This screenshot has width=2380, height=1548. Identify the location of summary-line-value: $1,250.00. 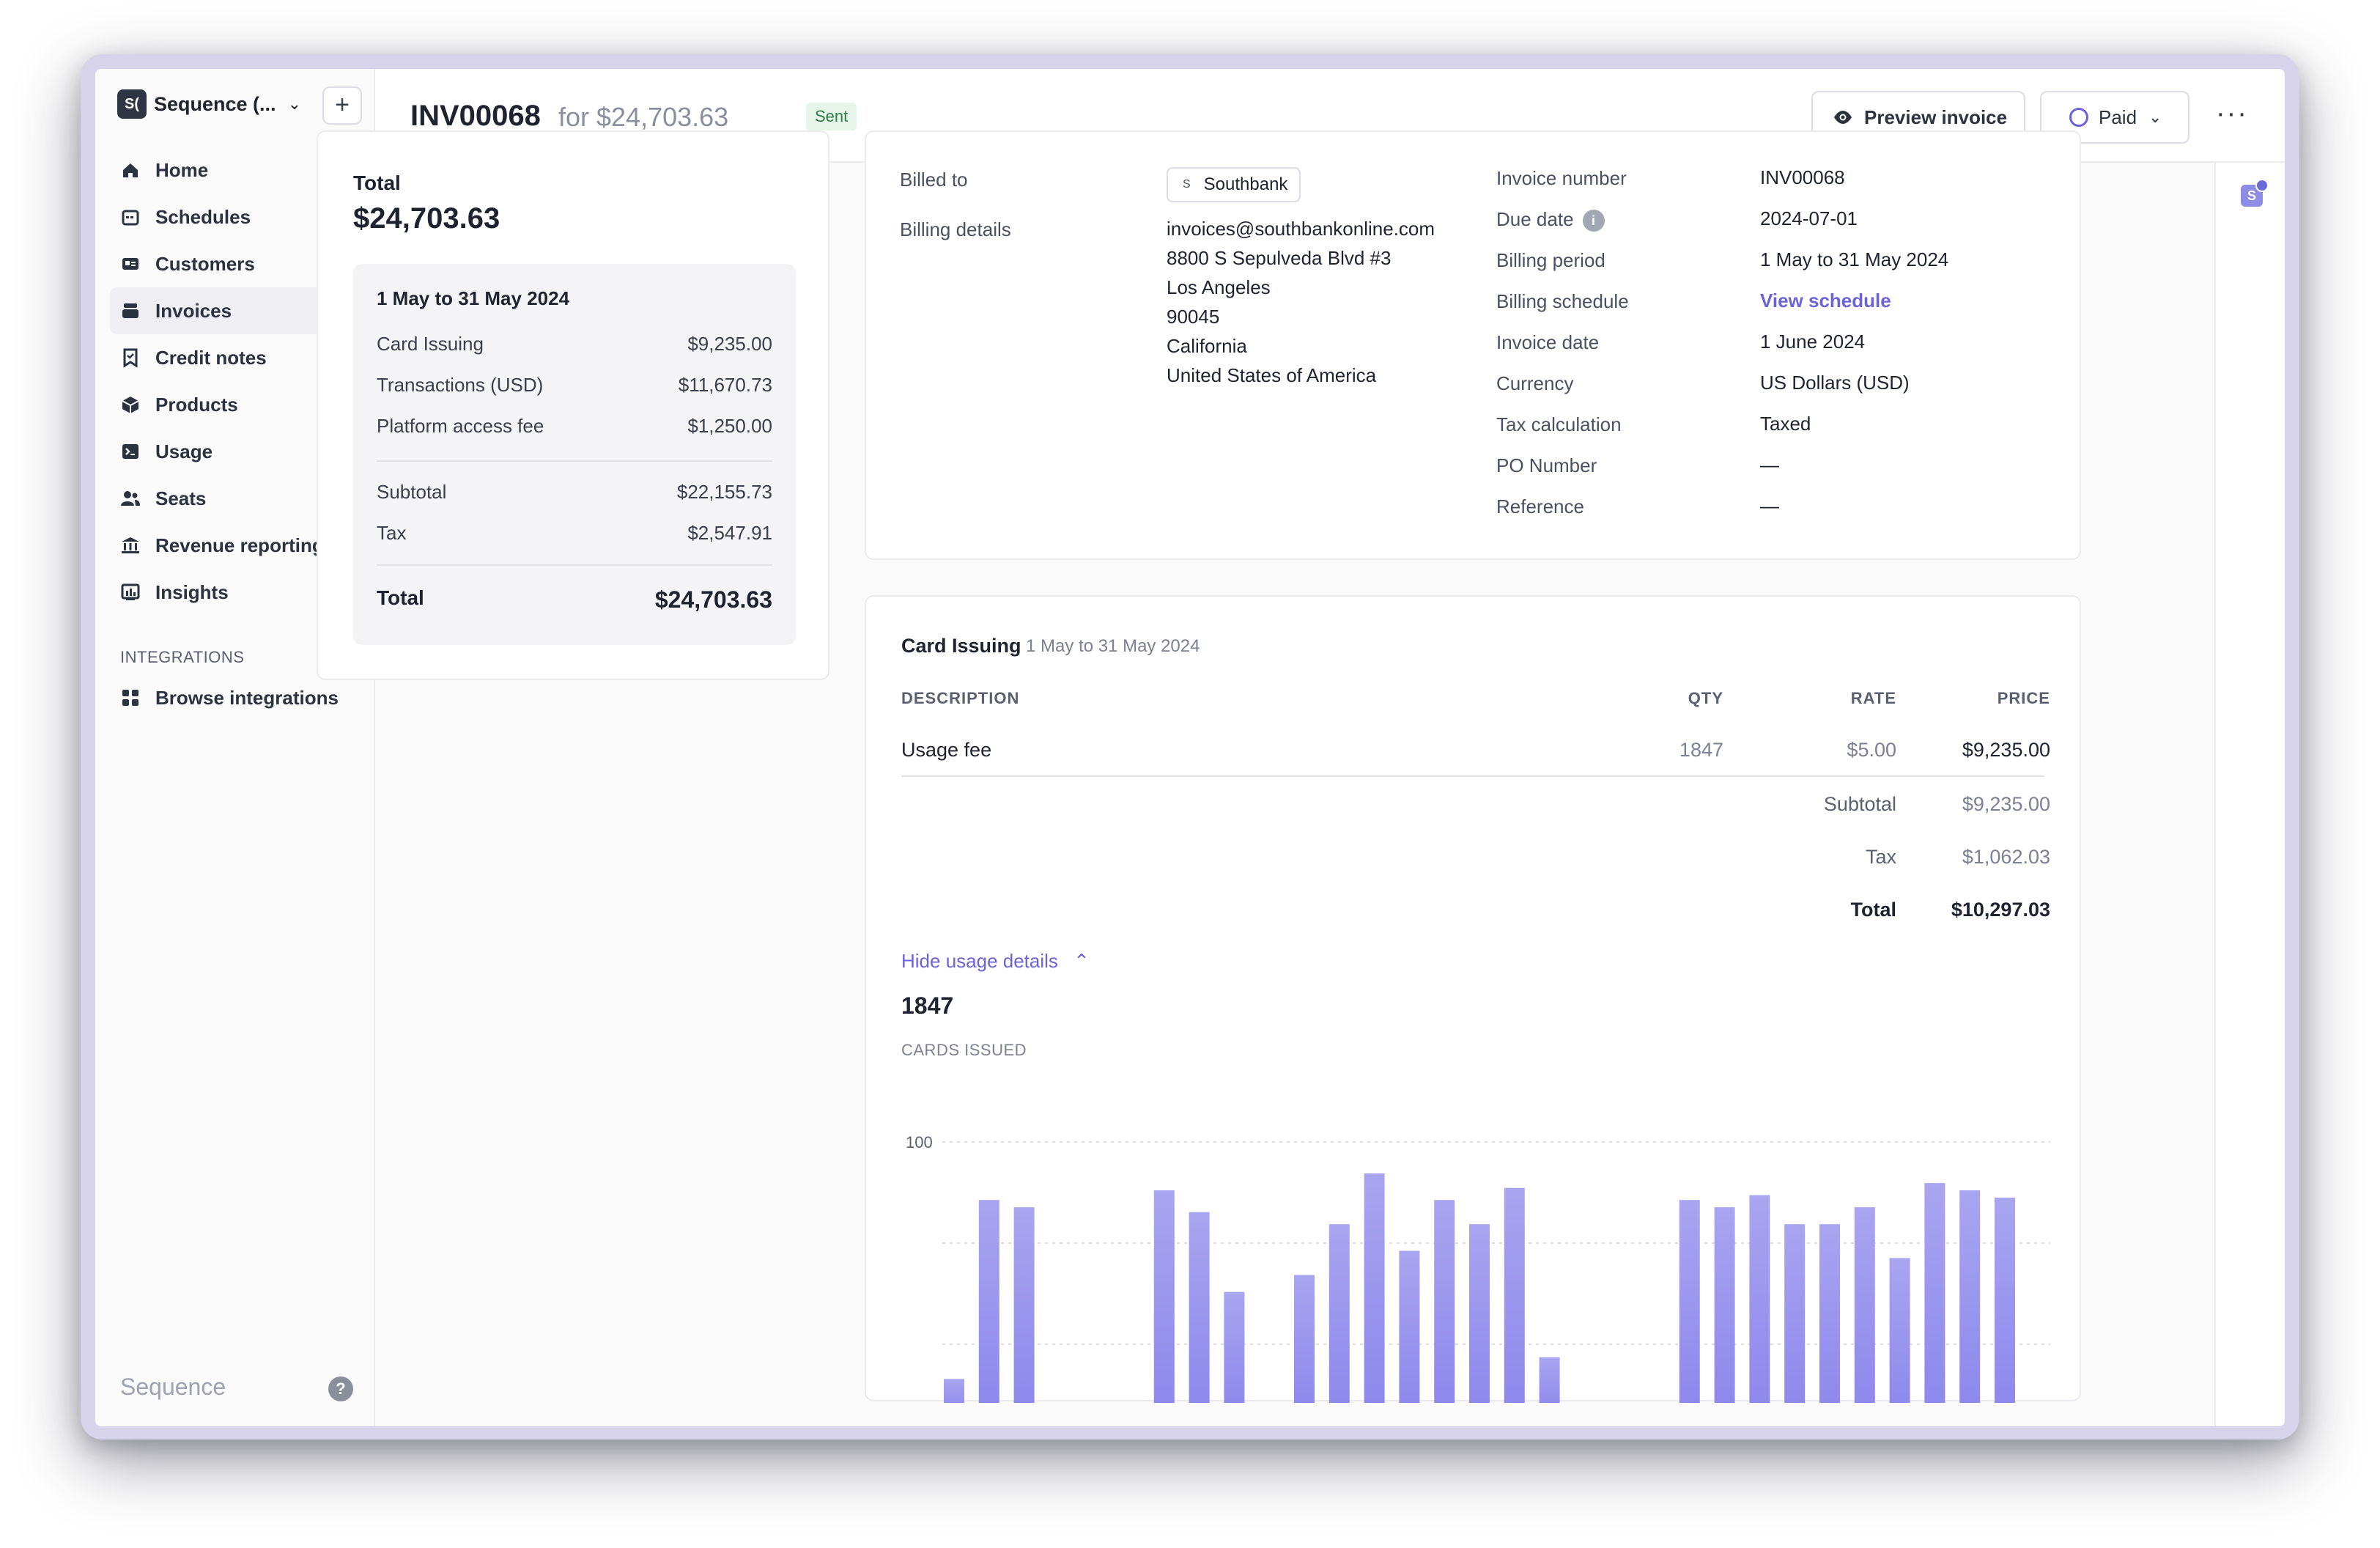
(729, 426).